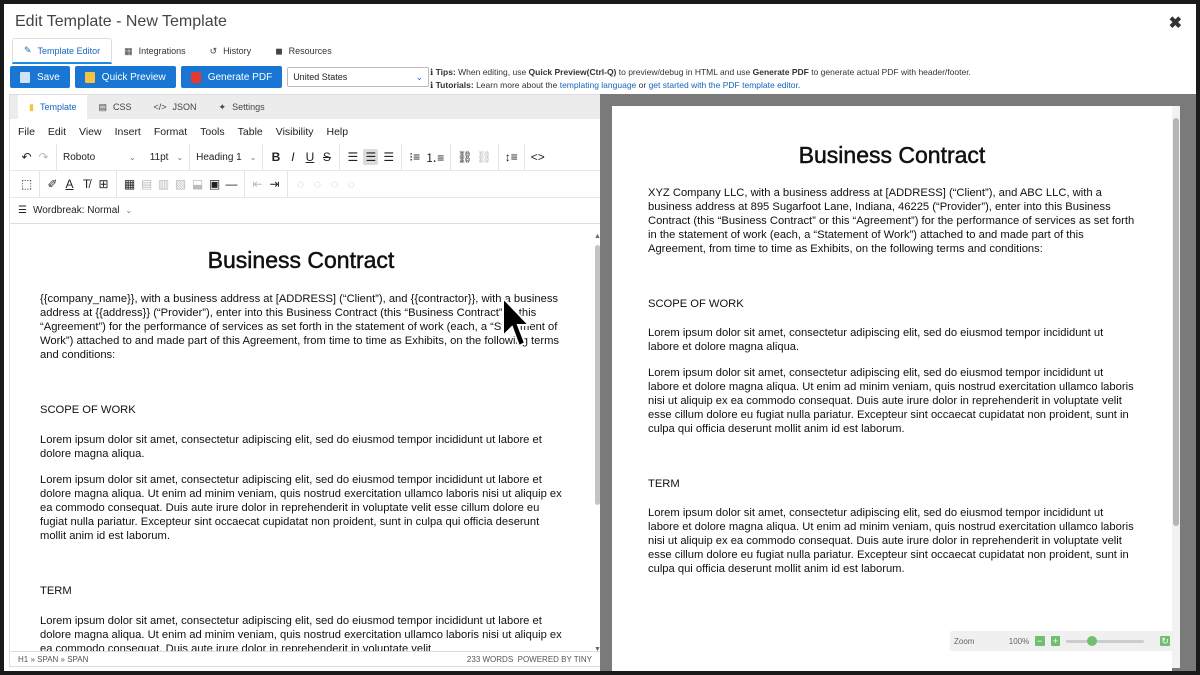 The height and width of the screenshot is (675, 1200). Describe the element at coordinates (26, 157) in the screenshot. I see `undo-icon: ↶` at that location.